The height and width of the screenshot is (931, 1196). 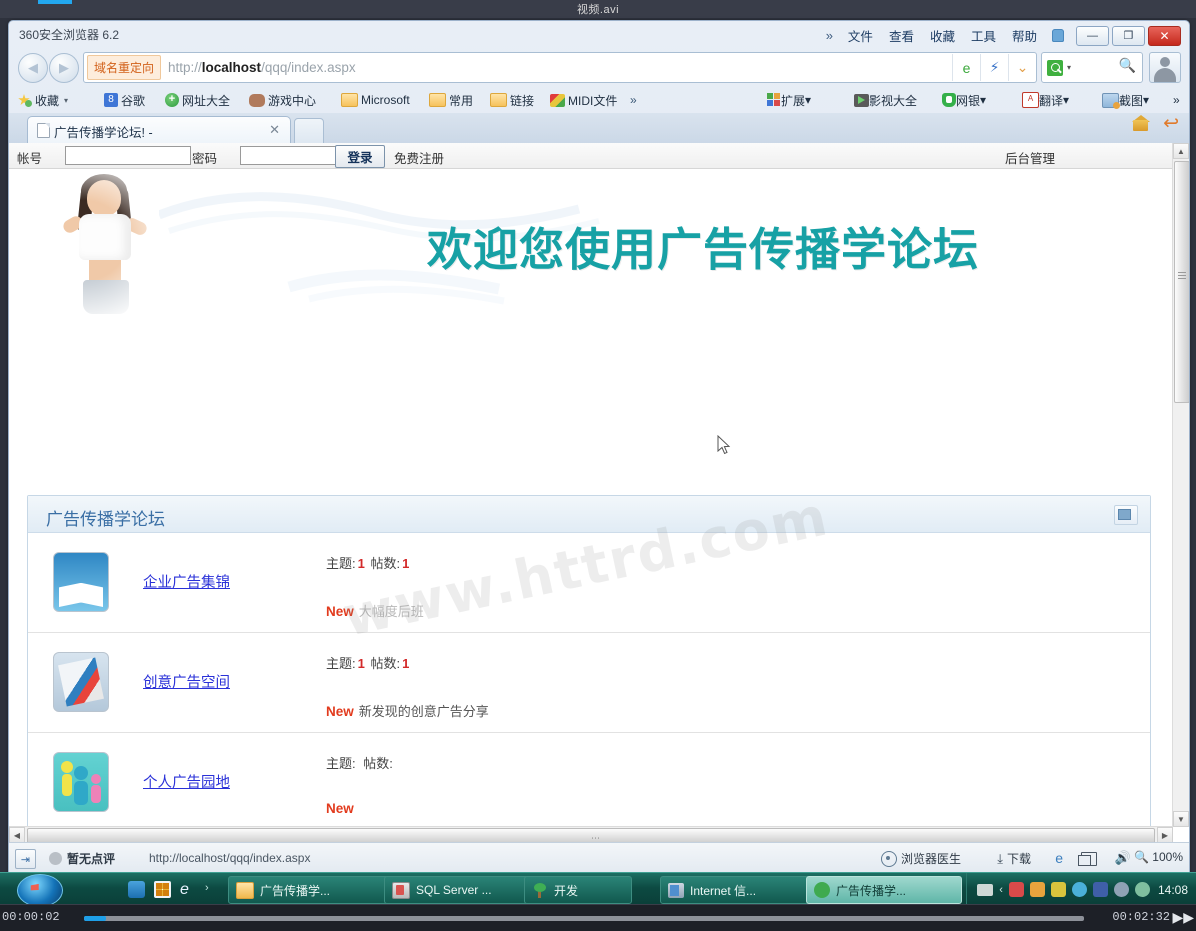 I want to click on chevron-down-icon: ⌄, so click(x=1022, y=67).